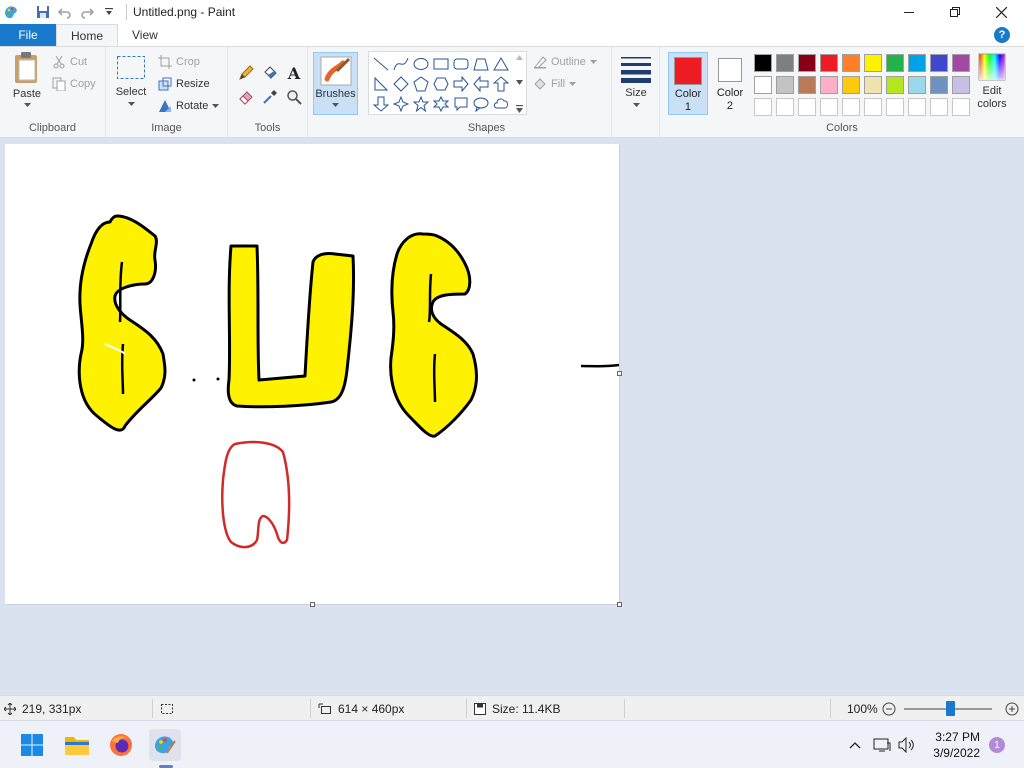 This screenshot has height=768, width=1024. What do you see at coordinates (27, 79) in the screenshot?
I see `paste-button: Paste` at bounding box center [27, 79].